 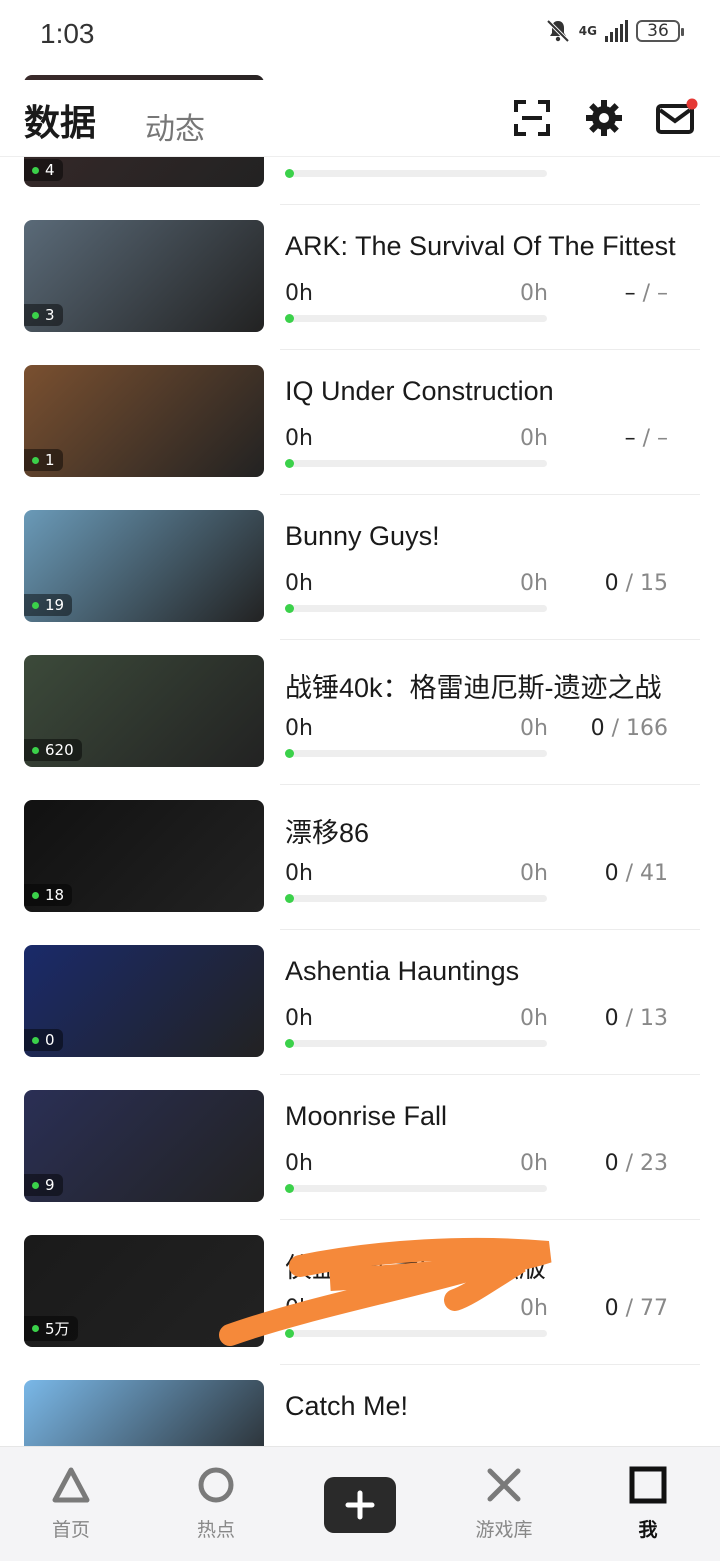 What do you see at coordinates (402, 971) in the screenshot?
I see `game-title: Ashentia Hauntings` at bounding box center [402, 971].